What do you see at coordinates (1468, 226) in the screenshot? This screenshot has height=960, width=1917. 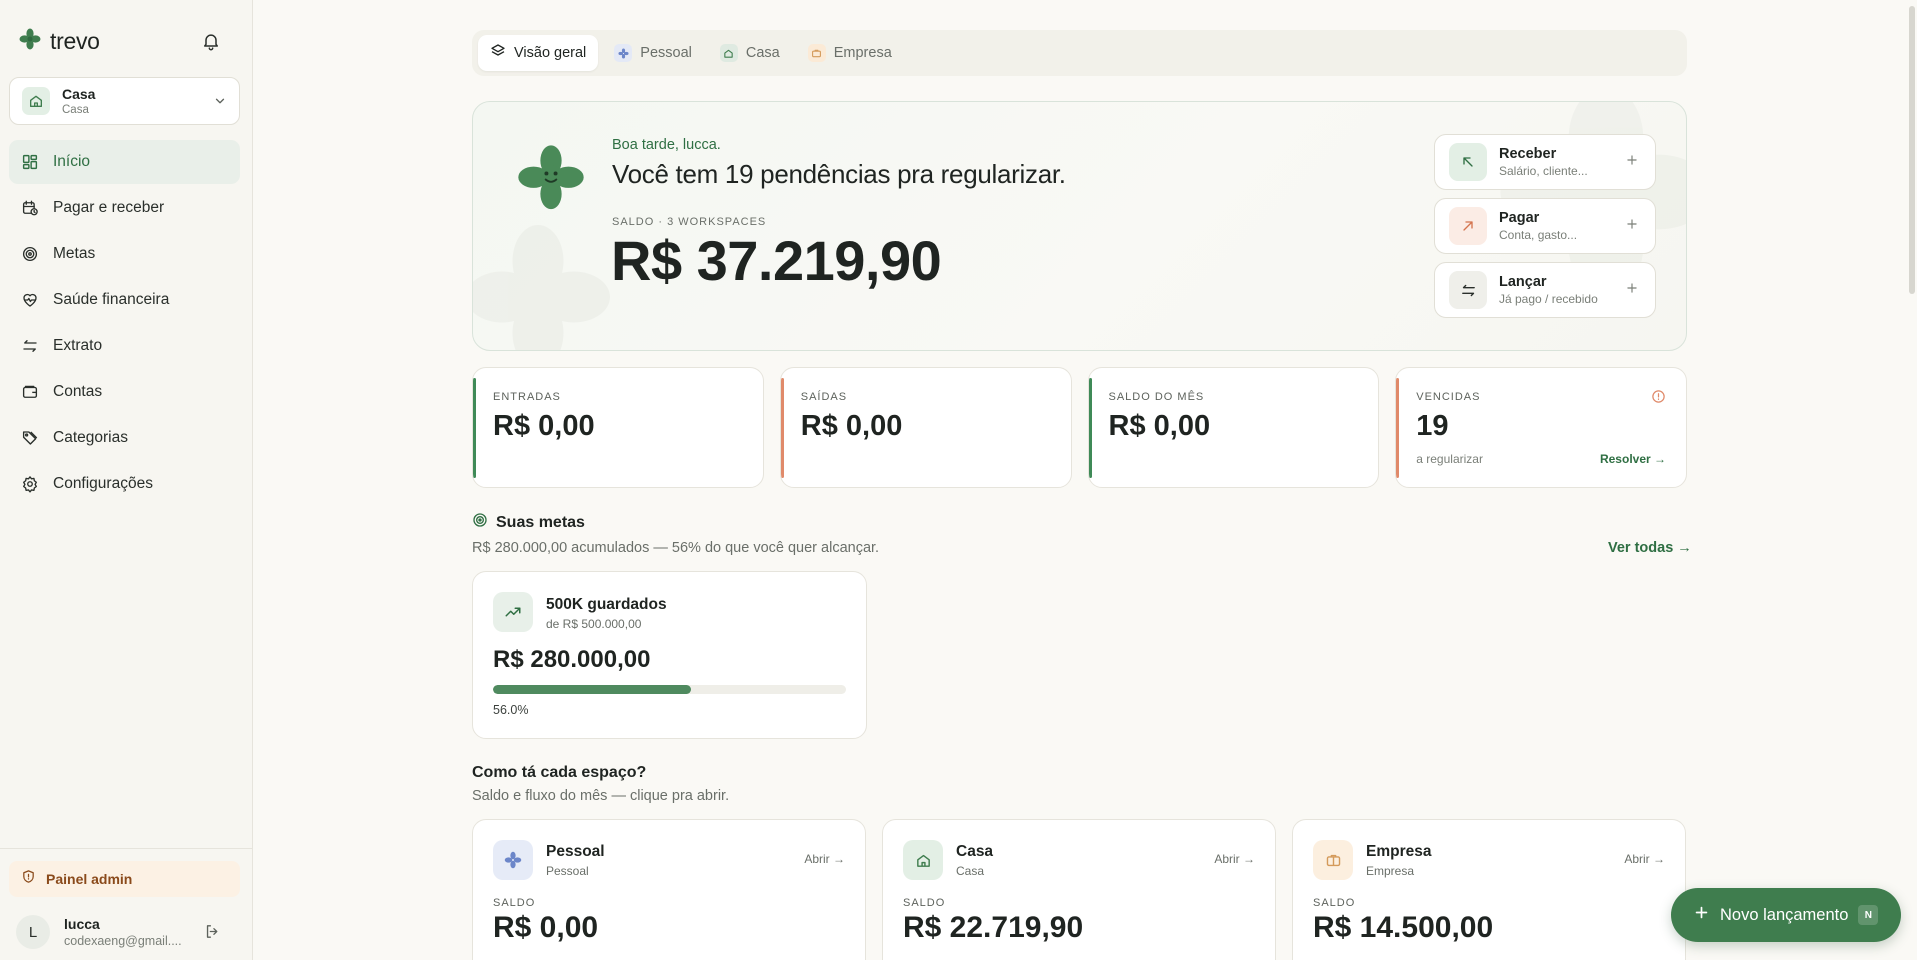 I see `arrow-up-right-icon` at bounding box center [1468, 226].